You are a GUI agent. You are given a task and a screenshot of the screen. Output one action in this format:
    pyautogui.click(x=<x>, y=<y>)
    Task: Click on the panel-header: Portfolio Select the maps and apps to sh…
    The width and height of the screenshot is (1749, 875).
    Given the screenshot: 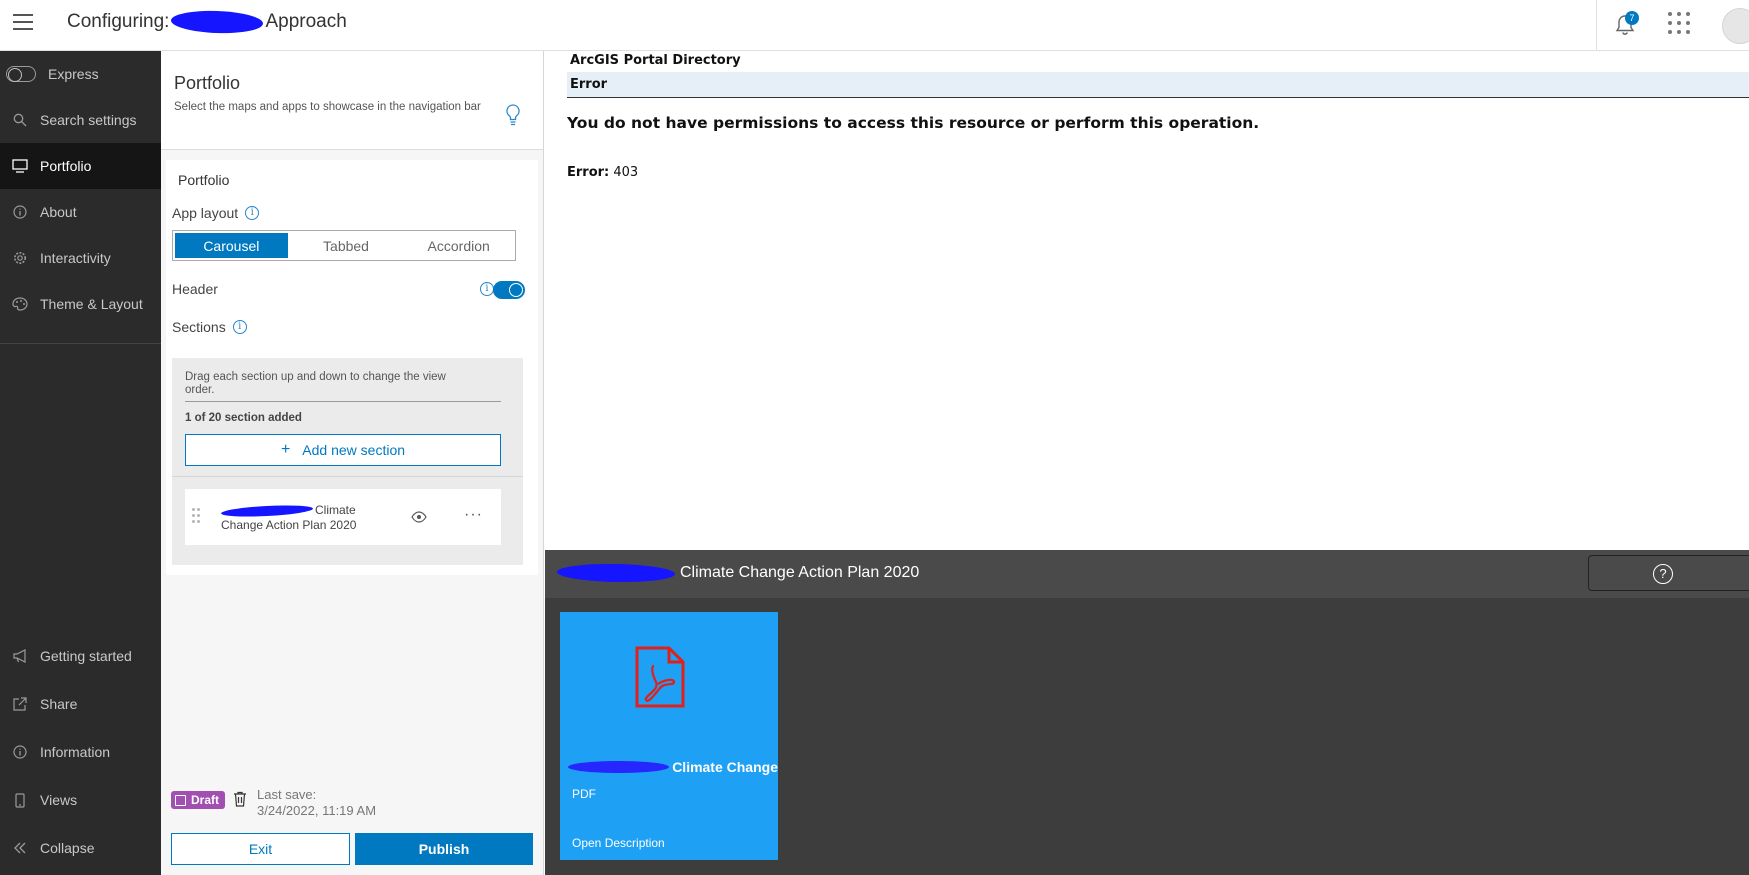 What is the action you would take?
    pyautogui.click(x=352, y=100)
    